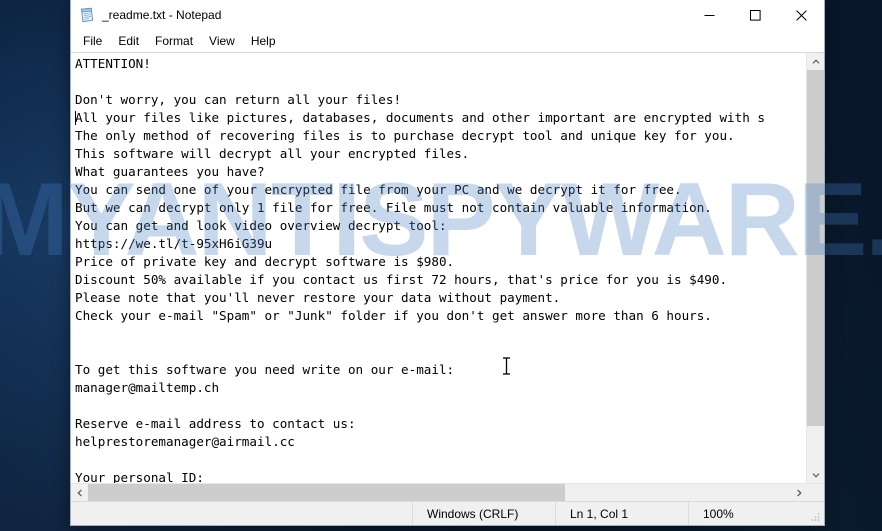 This screenshot has width=882, height=531. What do you see at coordinates (815, 492) in the screenshot?
I see `scrollbar-corner` at bounding box center [815, 492].